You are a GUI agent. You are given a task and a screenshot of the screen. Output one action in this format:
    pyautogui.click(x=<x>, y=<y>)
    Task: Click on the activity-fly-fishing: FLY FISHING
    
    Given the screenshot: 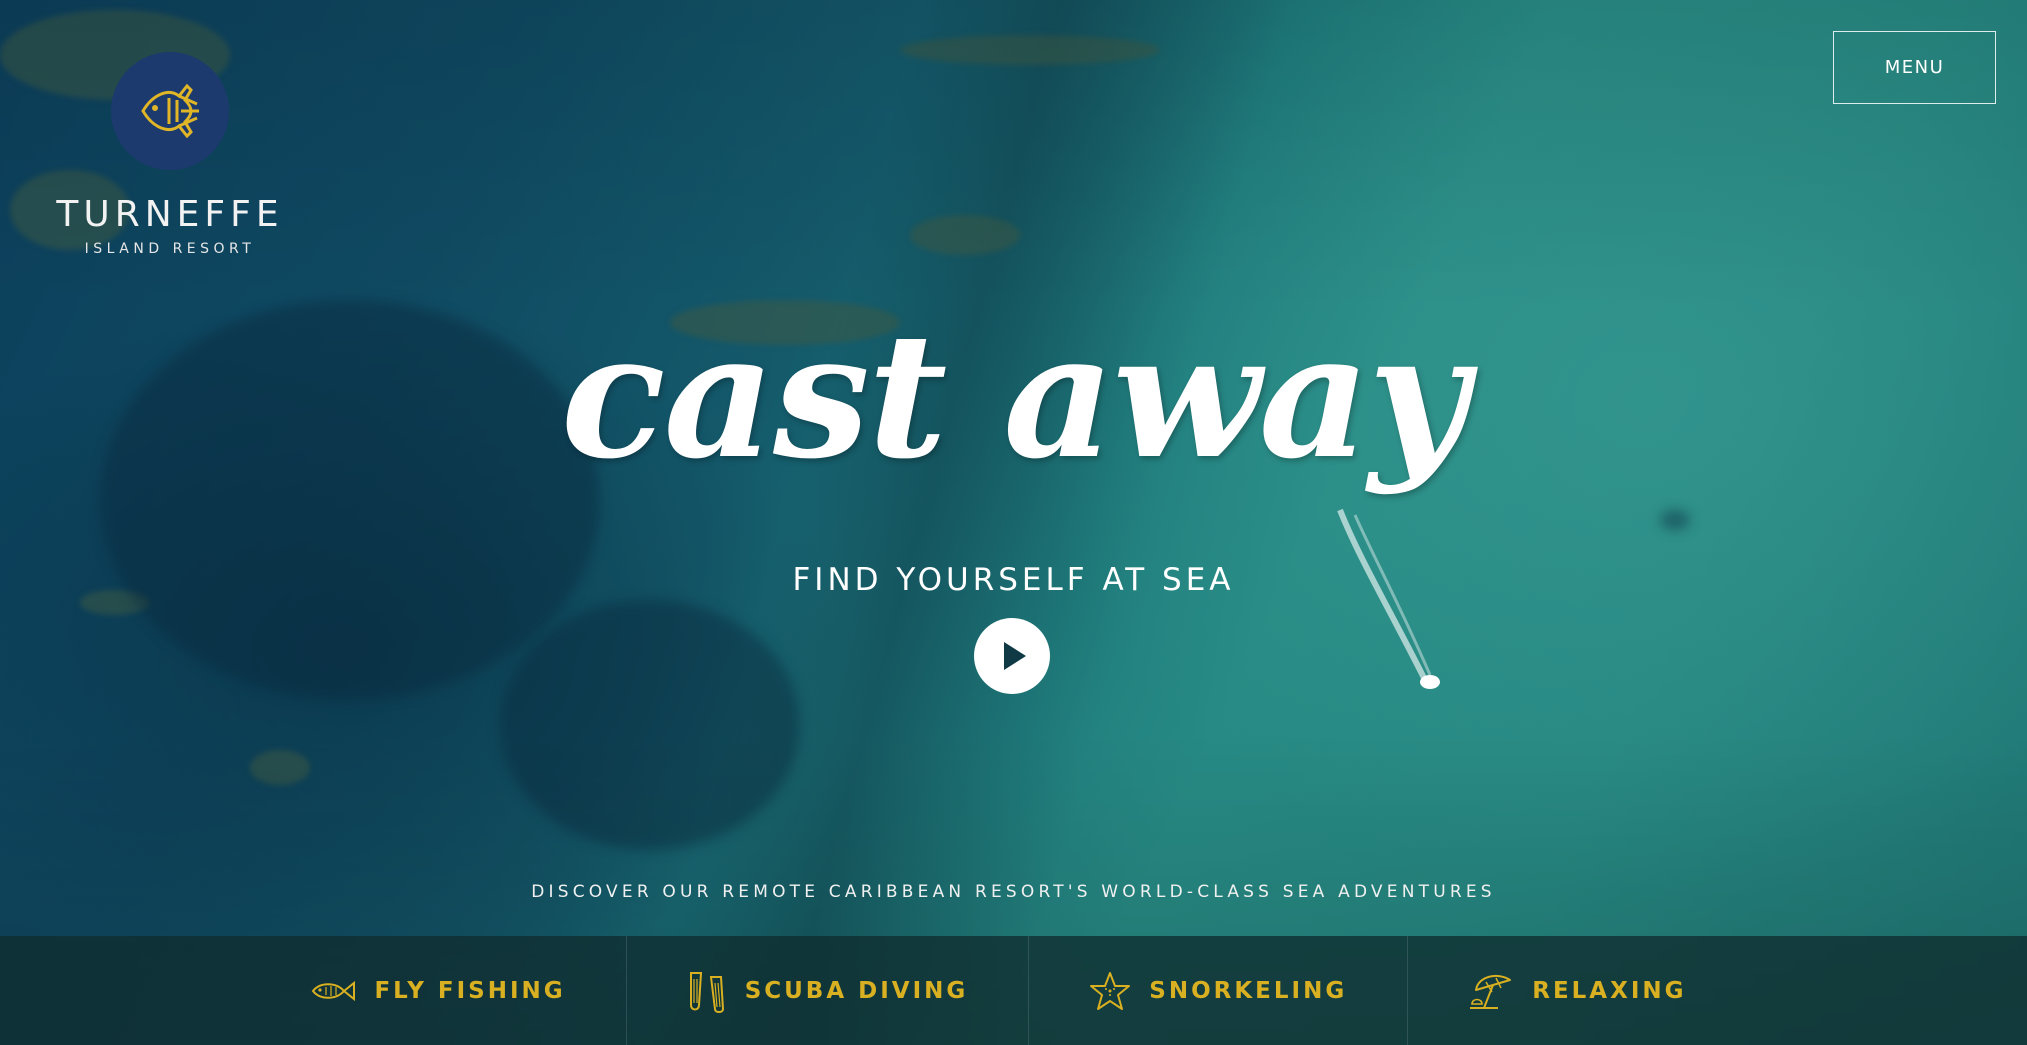 What is the action you would take?
    pyautogui.click(x=438, y=990)
    